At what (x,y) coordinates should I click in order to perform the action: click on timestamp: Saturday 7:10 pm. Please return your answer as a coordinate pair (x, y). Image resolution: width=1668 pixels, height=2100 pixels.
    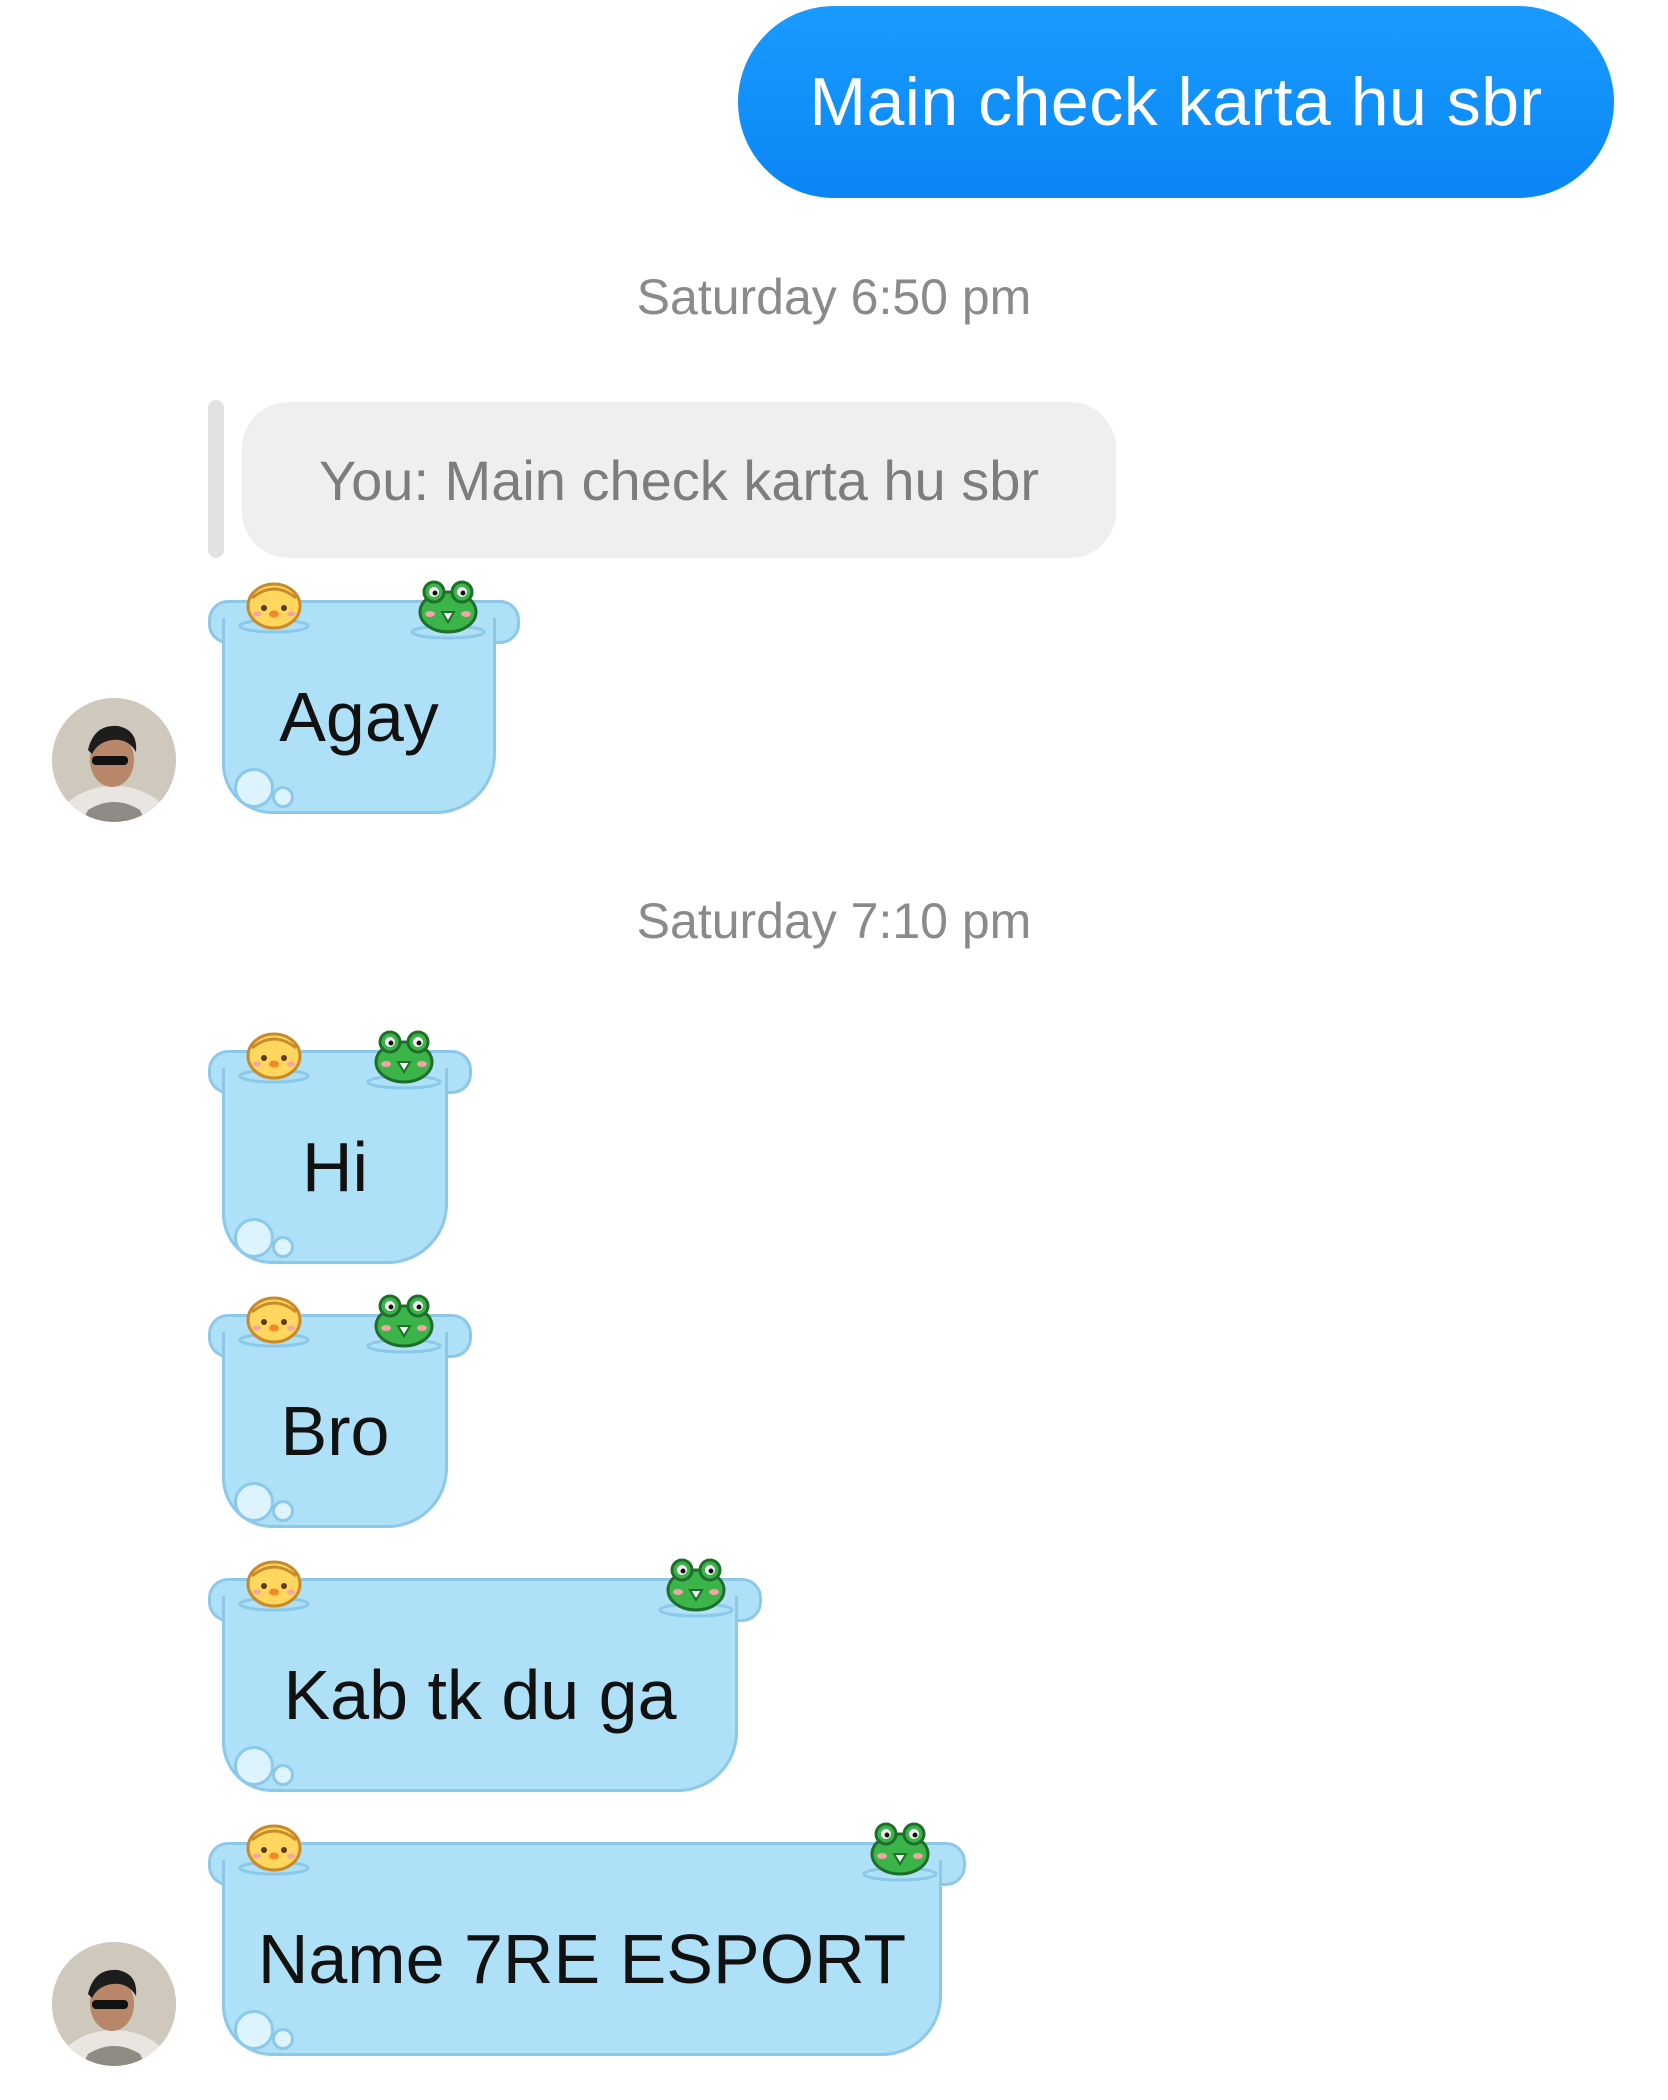
    Looking at the image, I should click on (834, 921).